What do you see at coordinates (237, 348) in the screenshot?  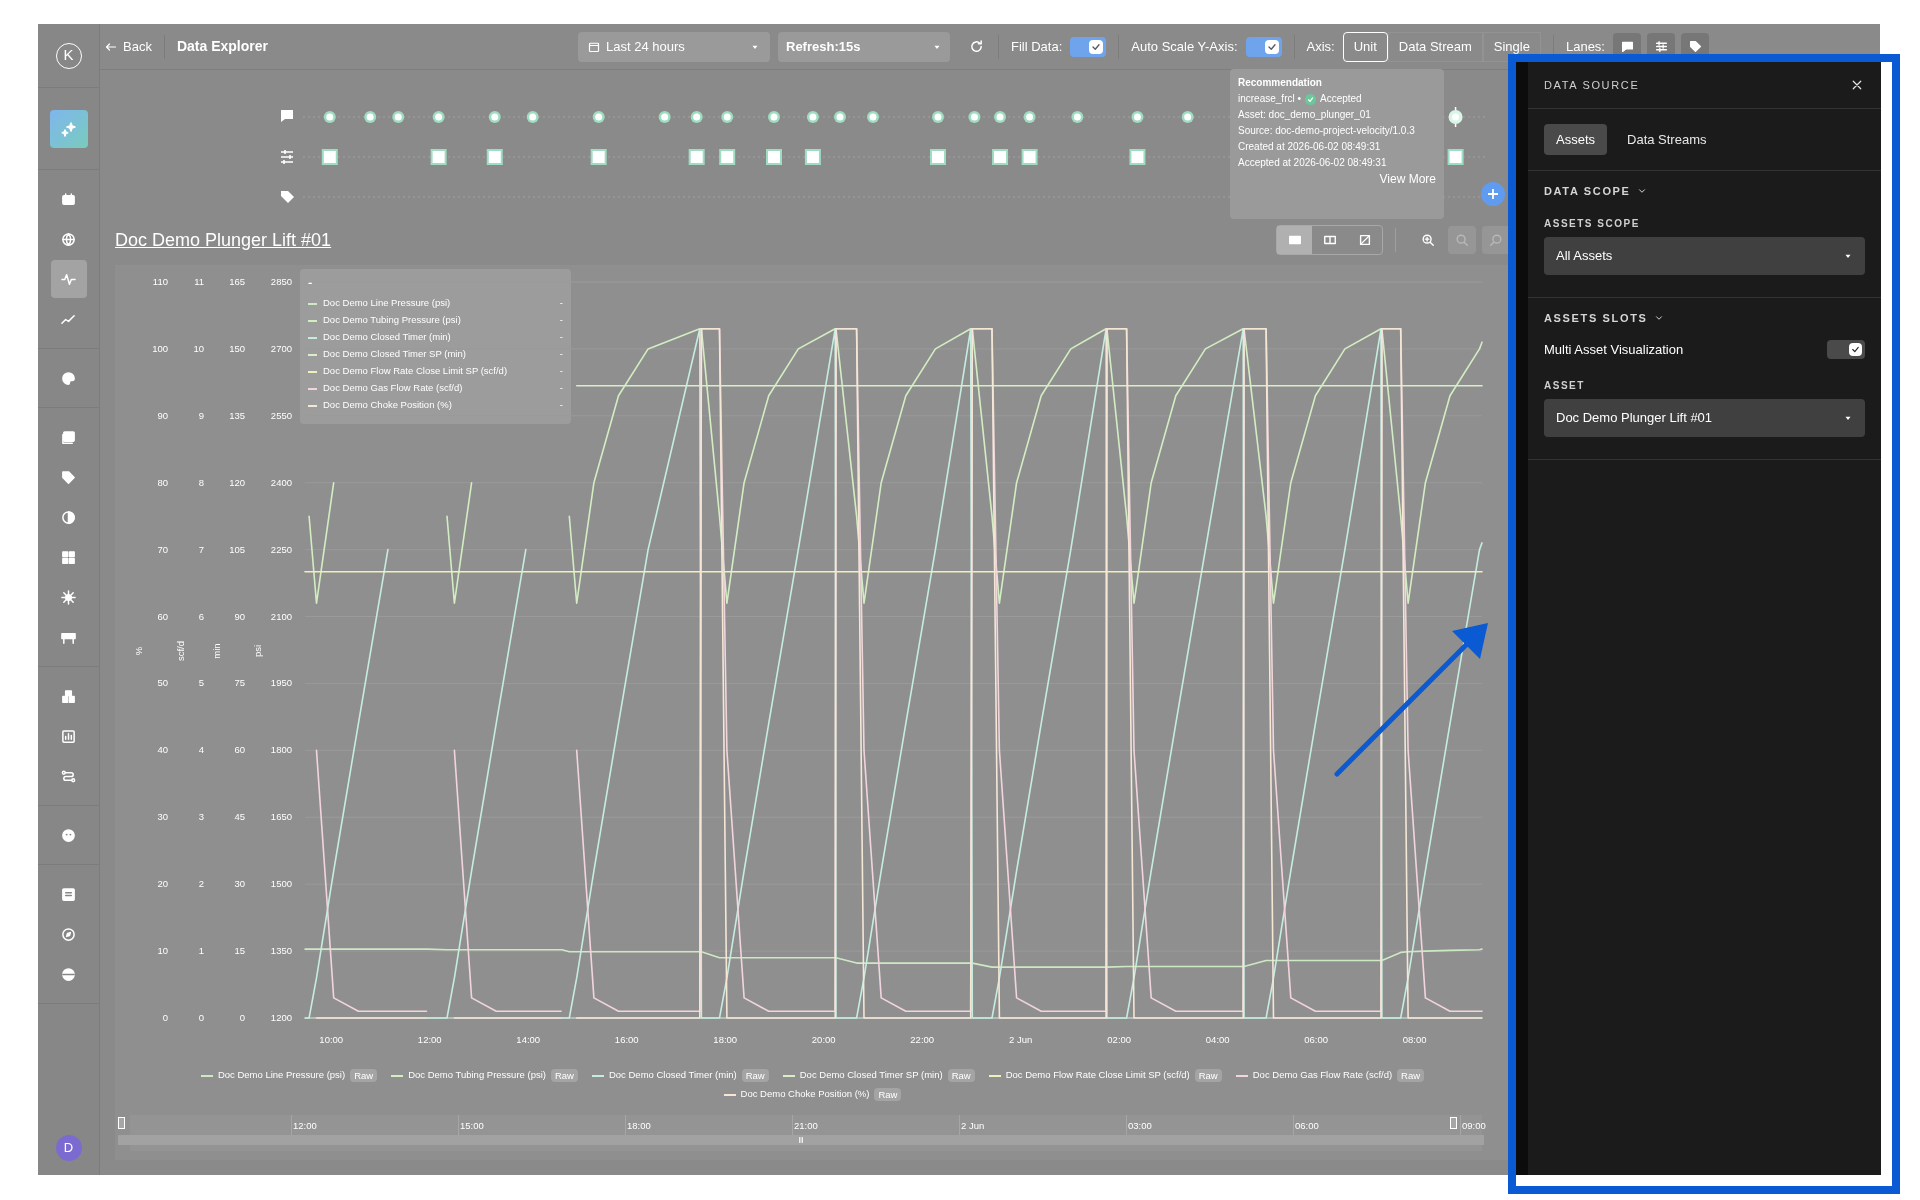 I see `y-axis-label: 150` at bounding box center [237, 348].